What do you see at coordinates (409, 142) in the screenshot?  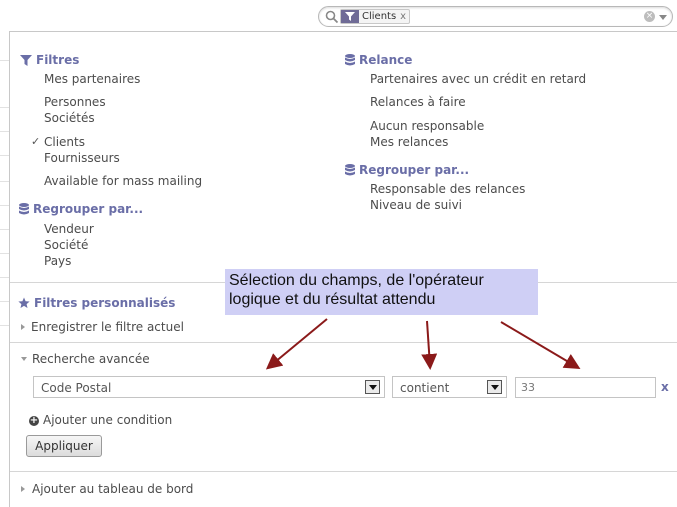 I see `relance-item-mes-relances: Mes relances` at bounding box center [409, 142].